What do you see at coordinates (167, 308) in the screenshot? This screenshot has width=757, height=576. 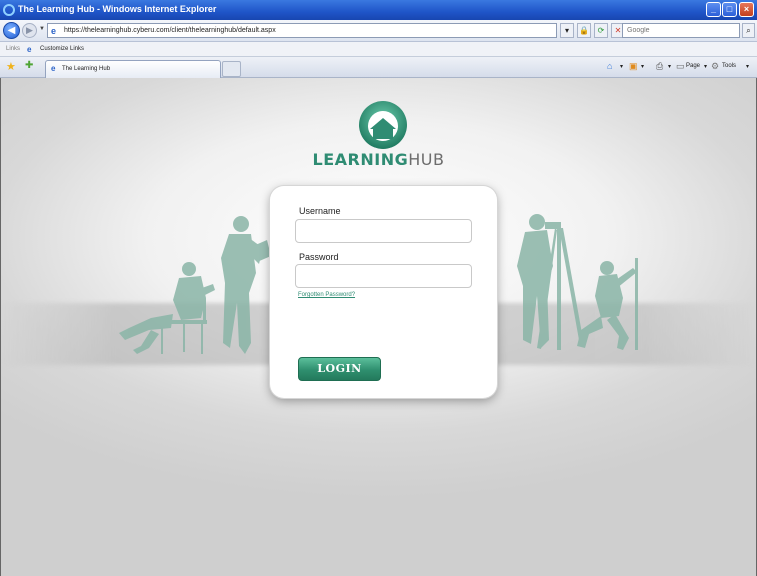 I see `seated-reader-silhouette` at bounding box center [167, 308].